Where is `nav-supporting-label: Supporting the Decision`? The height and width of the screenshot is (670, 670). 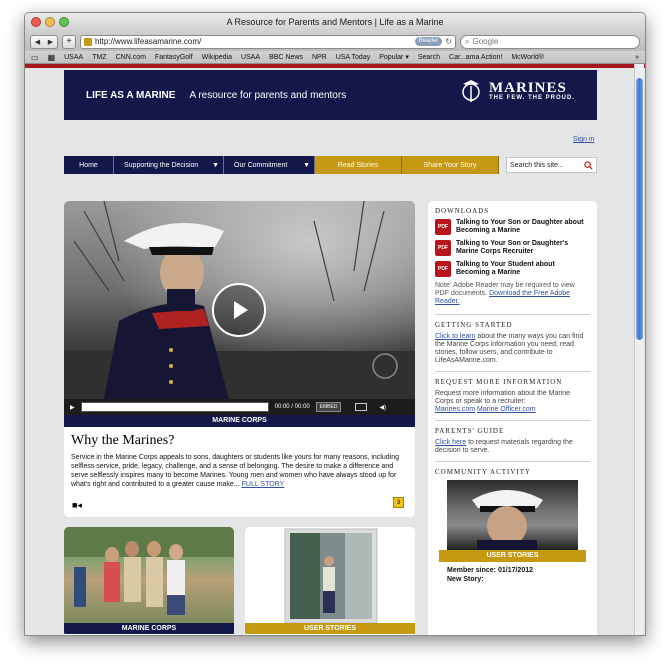
nav-supporting-label: Supporting the Decision is located at coordinates (161, 165).